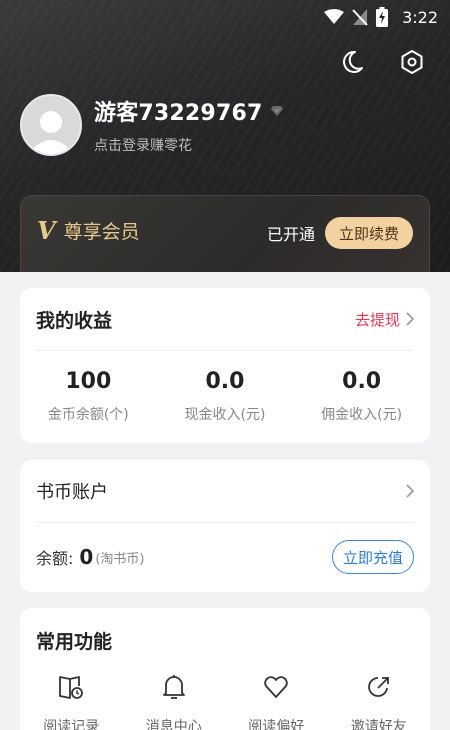 The height and width of the screenshot is (730, 450). Describe the element at coordinates (368, 233) in the screenshot. I see `renew-button: 立即续费` at that location.